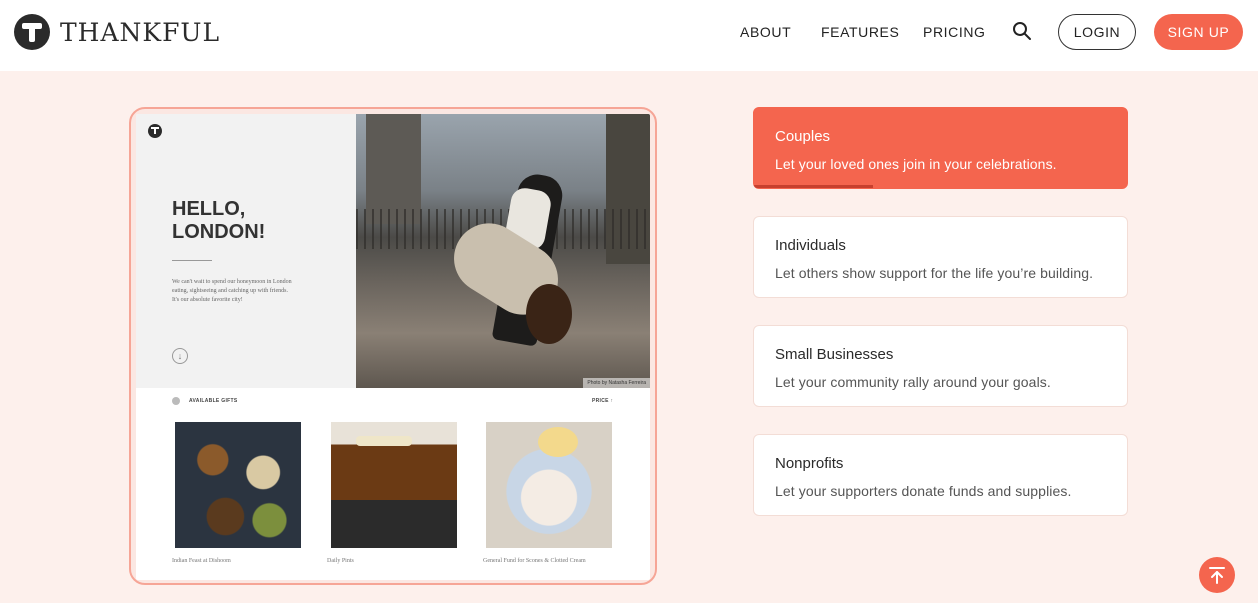 The image size is (1258, 603). What do you see at coordinates (503, 251) in the screenshot?
I see `couple-photo: Photo by Natasha Ferreira` at bounding box center [503, 251].